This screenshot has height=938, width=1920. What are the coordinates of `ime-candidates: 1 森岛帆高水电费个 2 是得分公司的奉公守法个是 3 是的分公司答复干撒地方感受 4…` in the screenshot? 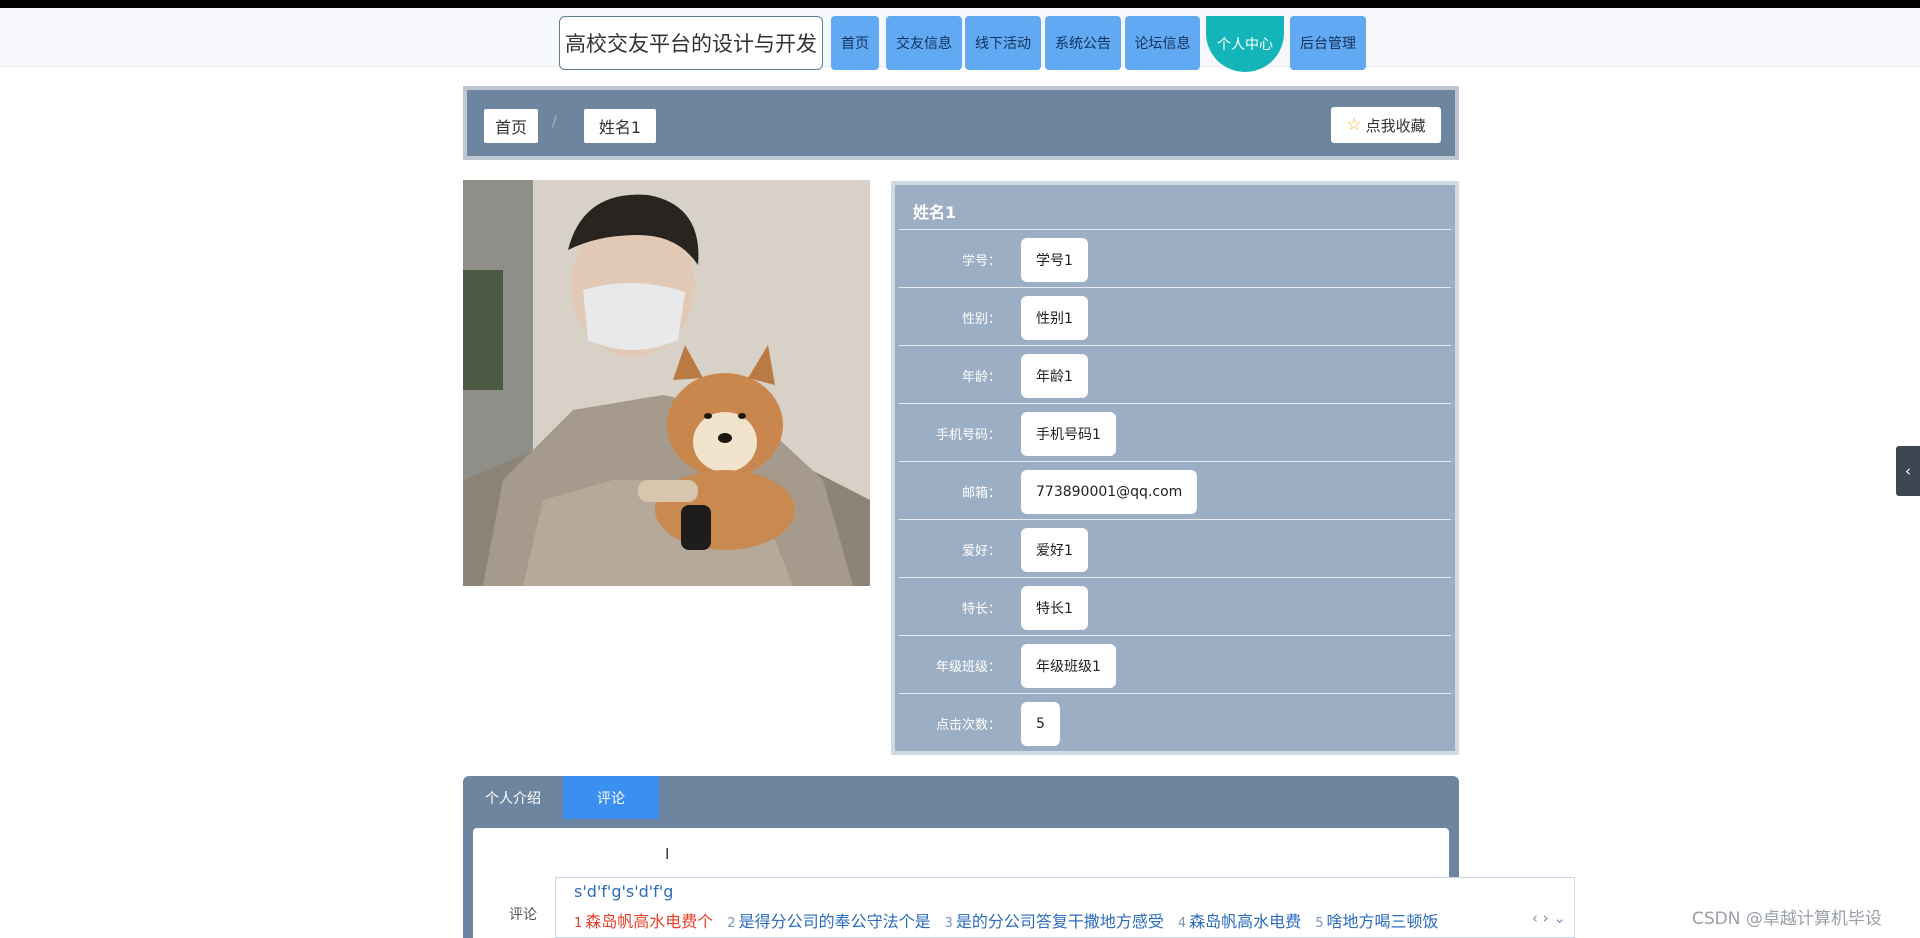 It's located at (1006, 920).